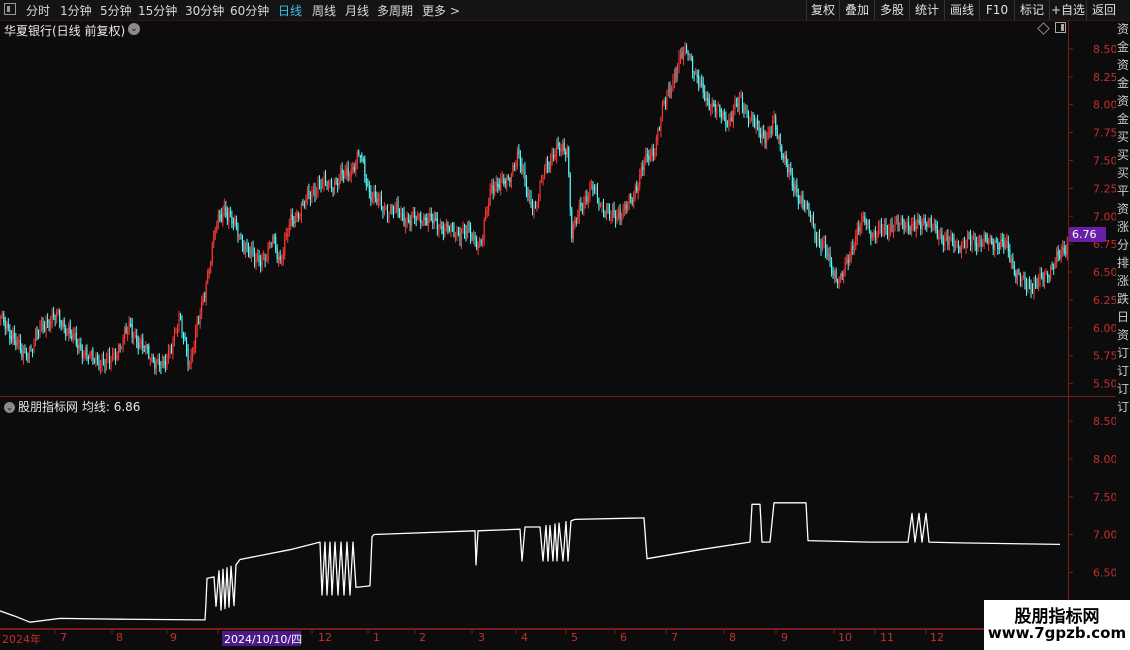  I want to click on side-strip-label: 排, so click(1123, 263).